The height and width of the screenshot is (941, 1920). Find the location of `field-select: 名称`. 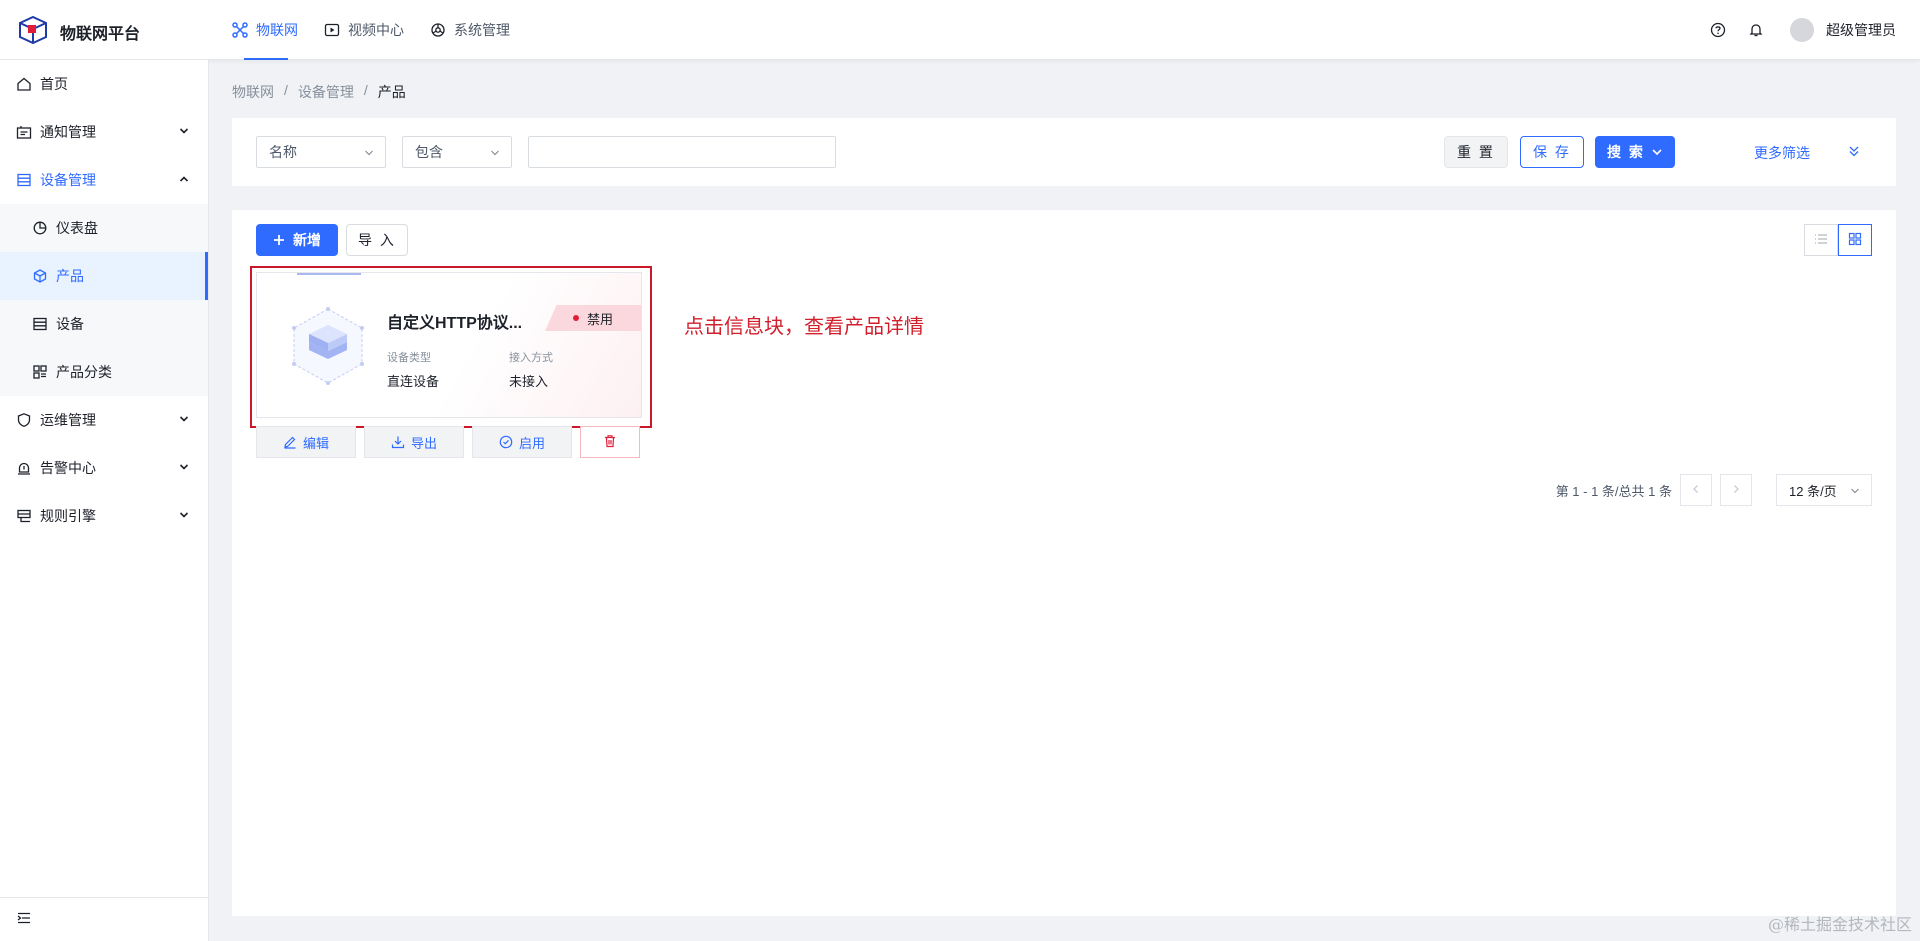

field-select: 名称 is located at coordinates (321, 152).